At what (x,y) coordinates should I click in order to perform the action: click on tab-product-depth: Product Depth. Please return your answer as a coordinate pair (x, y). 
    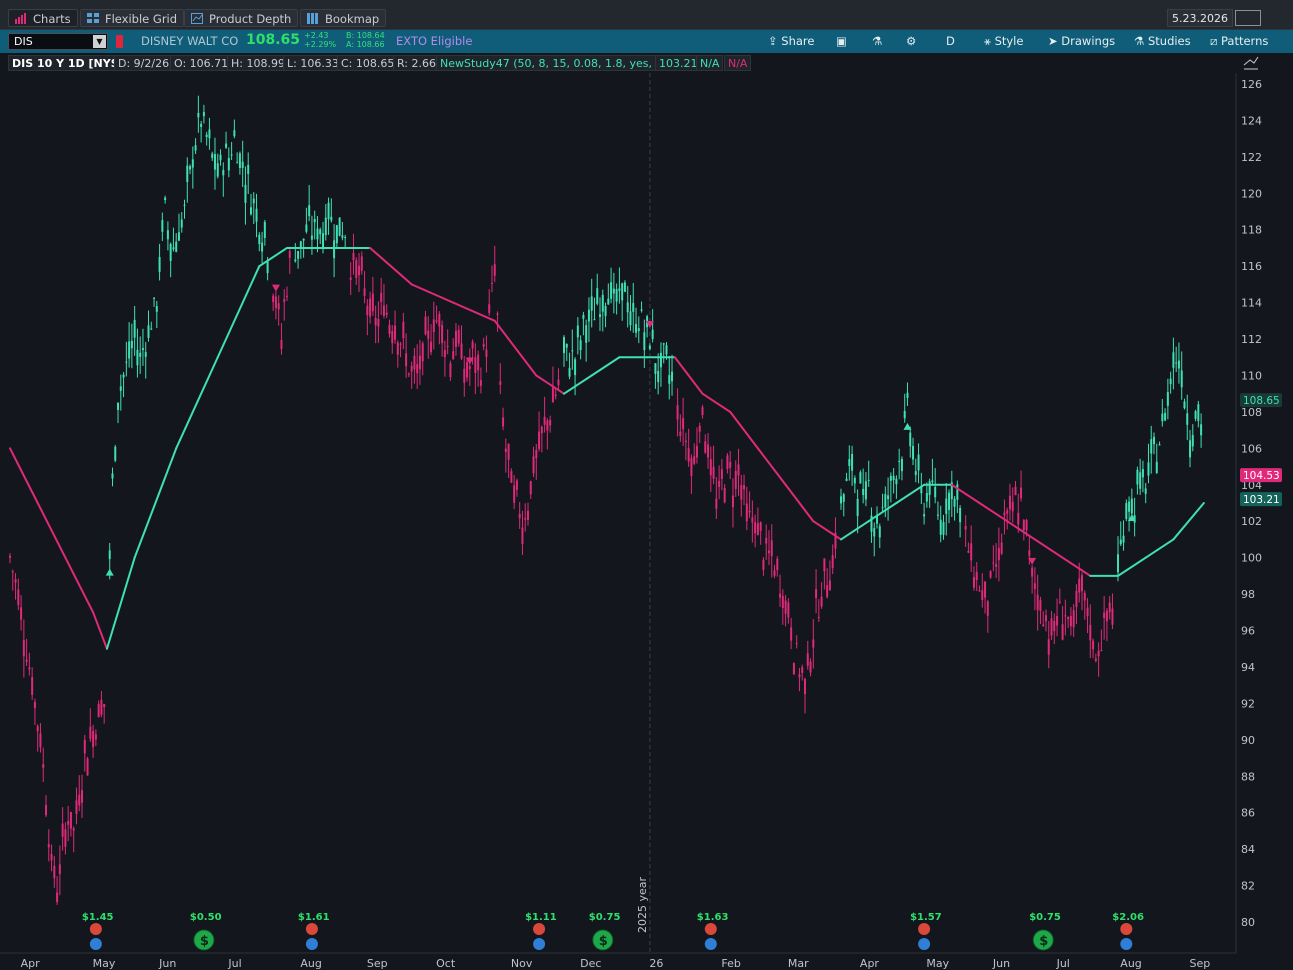
    Looking at the image, I should click on (241, 18).